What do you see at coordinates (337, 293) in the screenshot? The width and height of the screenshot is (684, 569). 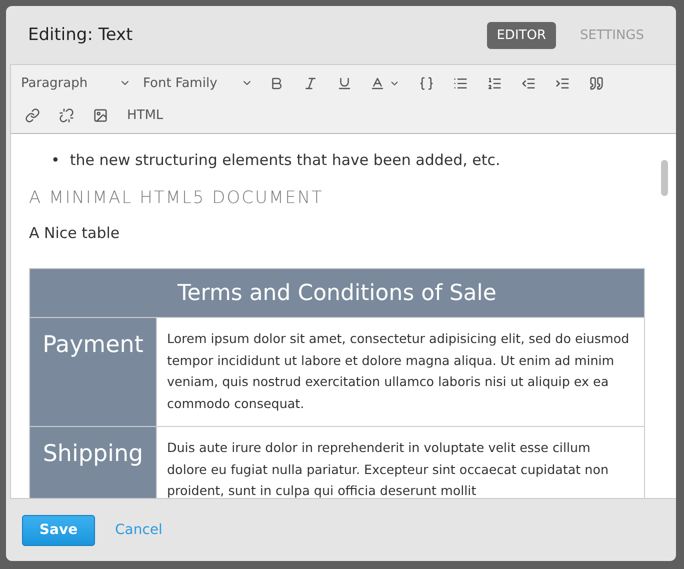 I see `table-caption: Terms and Conditions of Sale` at bounding box center [337, 293].